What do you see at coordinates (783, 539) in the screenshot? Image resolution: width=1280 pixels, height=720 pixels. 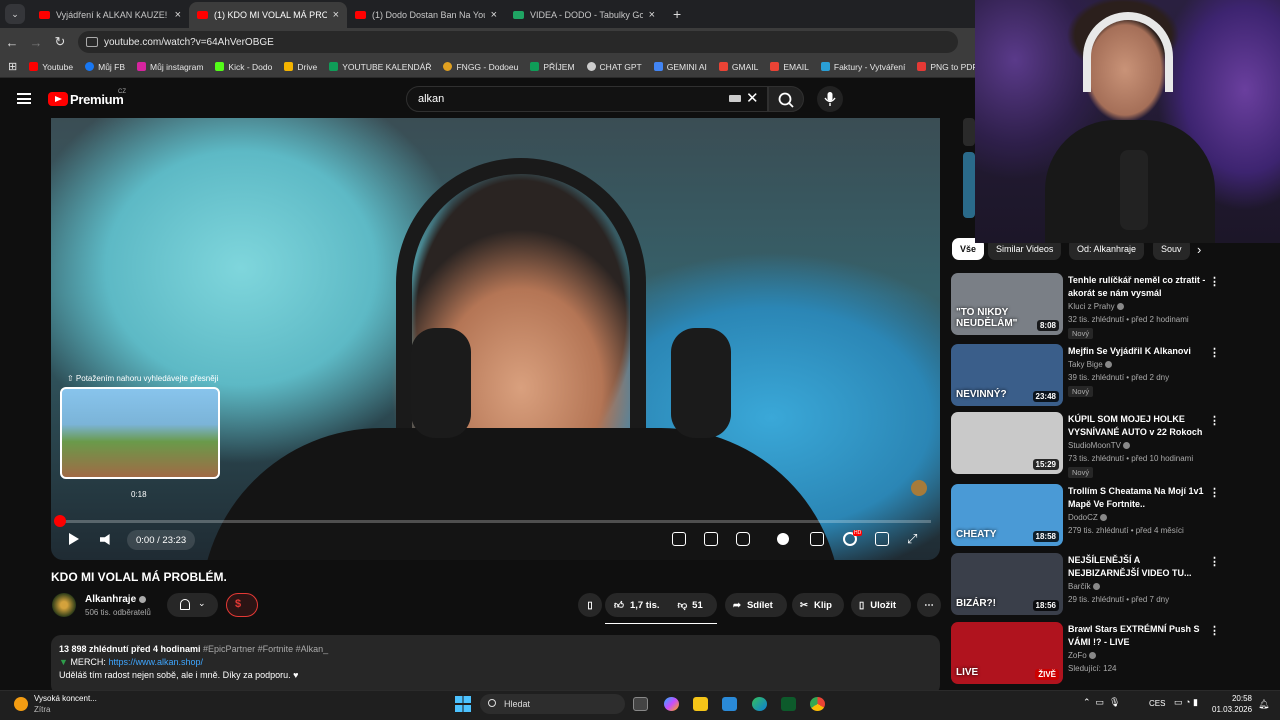 I see `autoplay-toggle` at bounding box center [783, 539].